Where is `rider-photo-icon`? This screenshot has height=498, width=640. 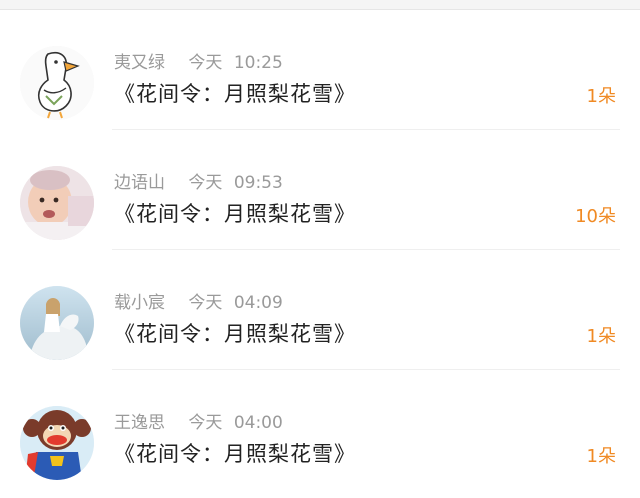
rider-photo-icon is located at coordinates (57, 323).